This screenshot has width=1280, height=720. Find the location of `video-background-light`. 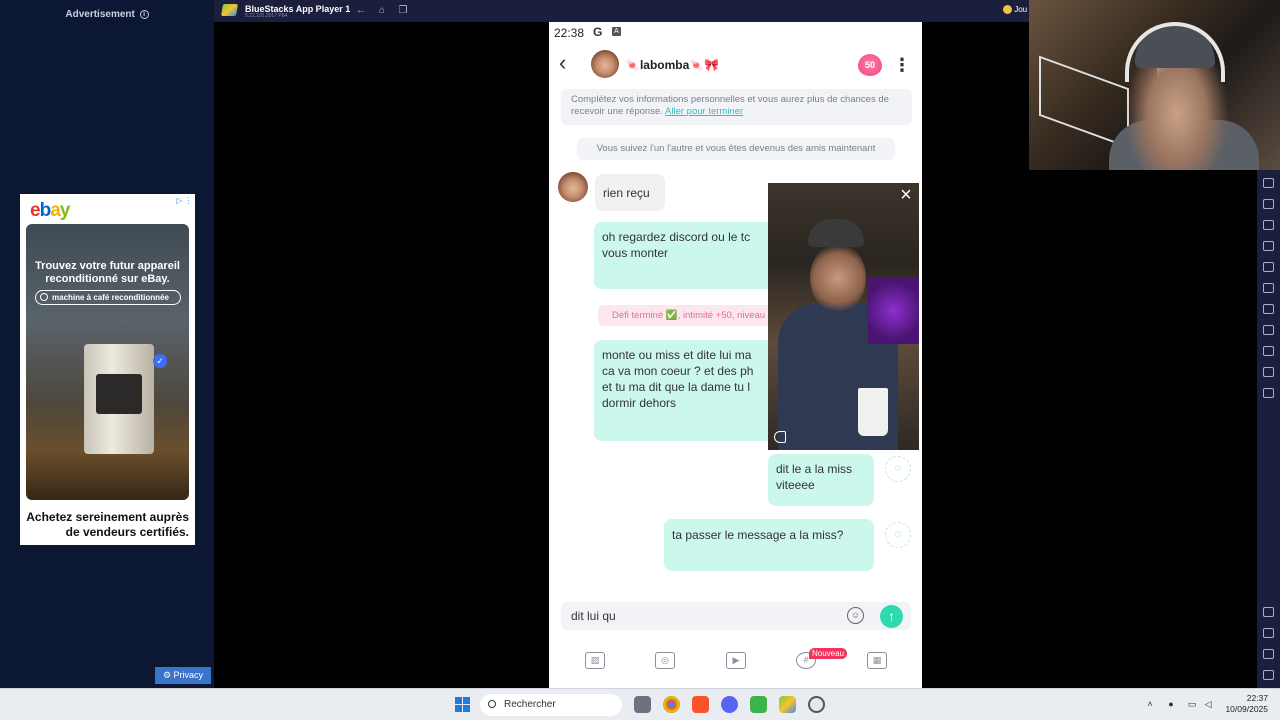

video-background-light is located at coordinates (893, 311).